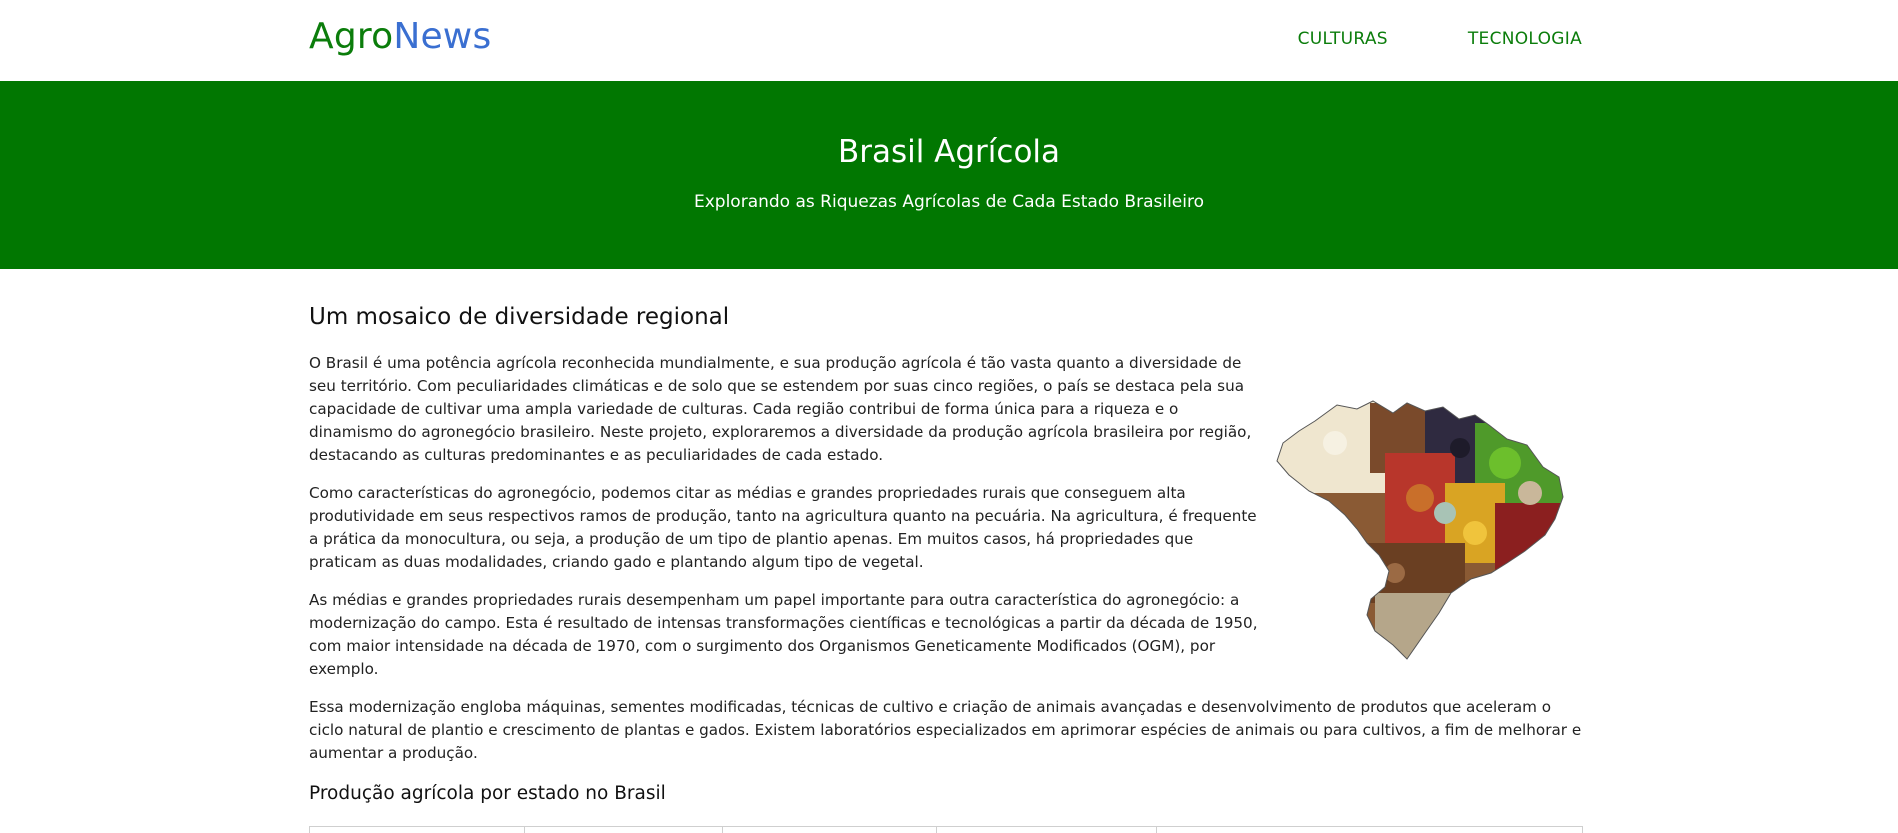 The height and width of the screenshot is (833, 1898). Describe the element at coordinates (442, 36) in the screenshot. I see `logo-news: News` at that location.